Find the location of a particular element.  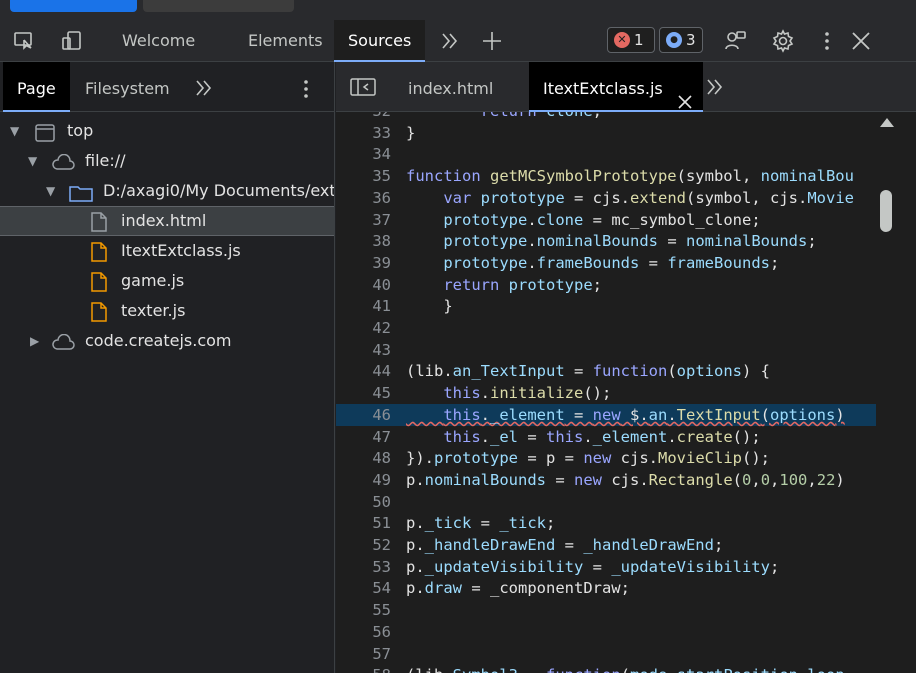

code-line: 55 is located at coordinates (606, 610).